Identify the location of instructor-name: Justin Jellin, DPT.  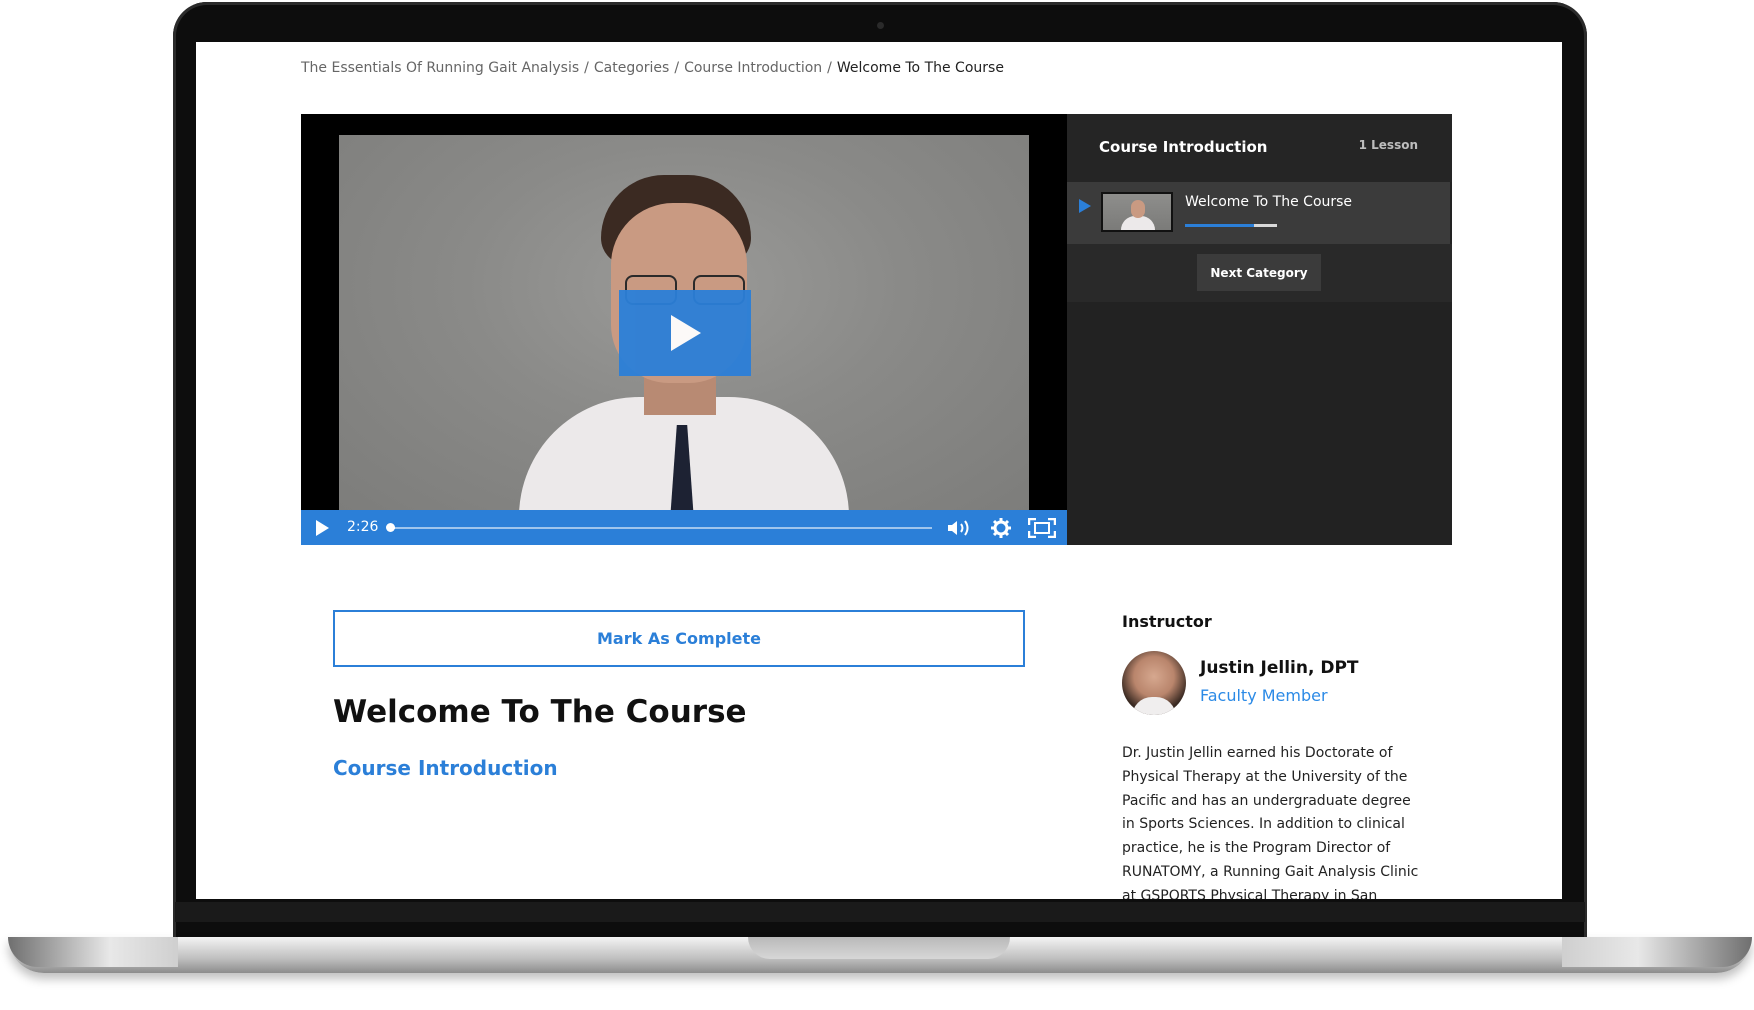
(1279, 668).